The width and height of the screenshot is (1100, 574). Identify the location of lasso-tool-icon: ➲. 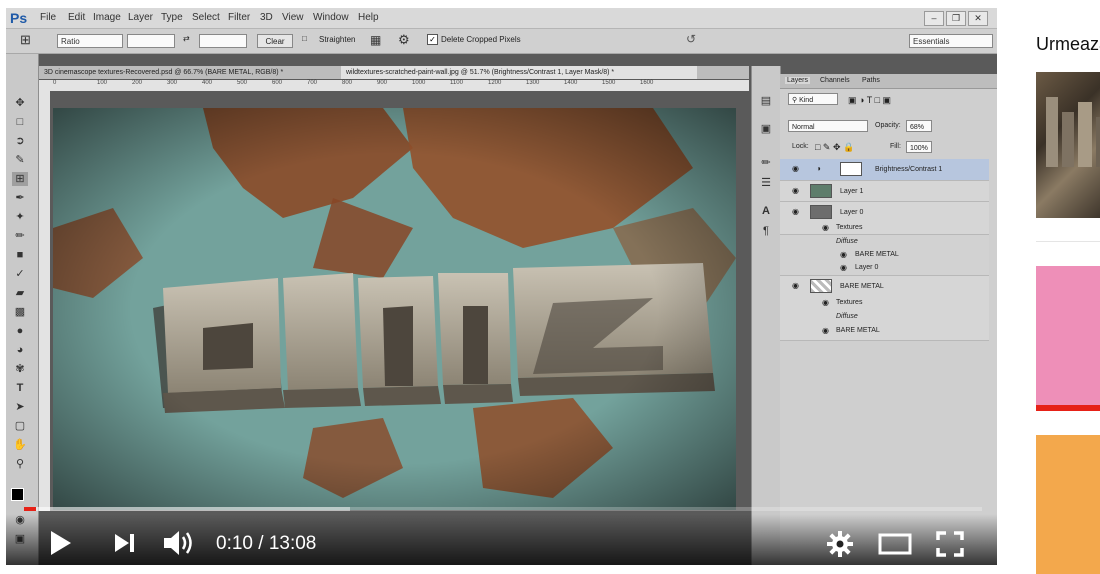
(20, 141).